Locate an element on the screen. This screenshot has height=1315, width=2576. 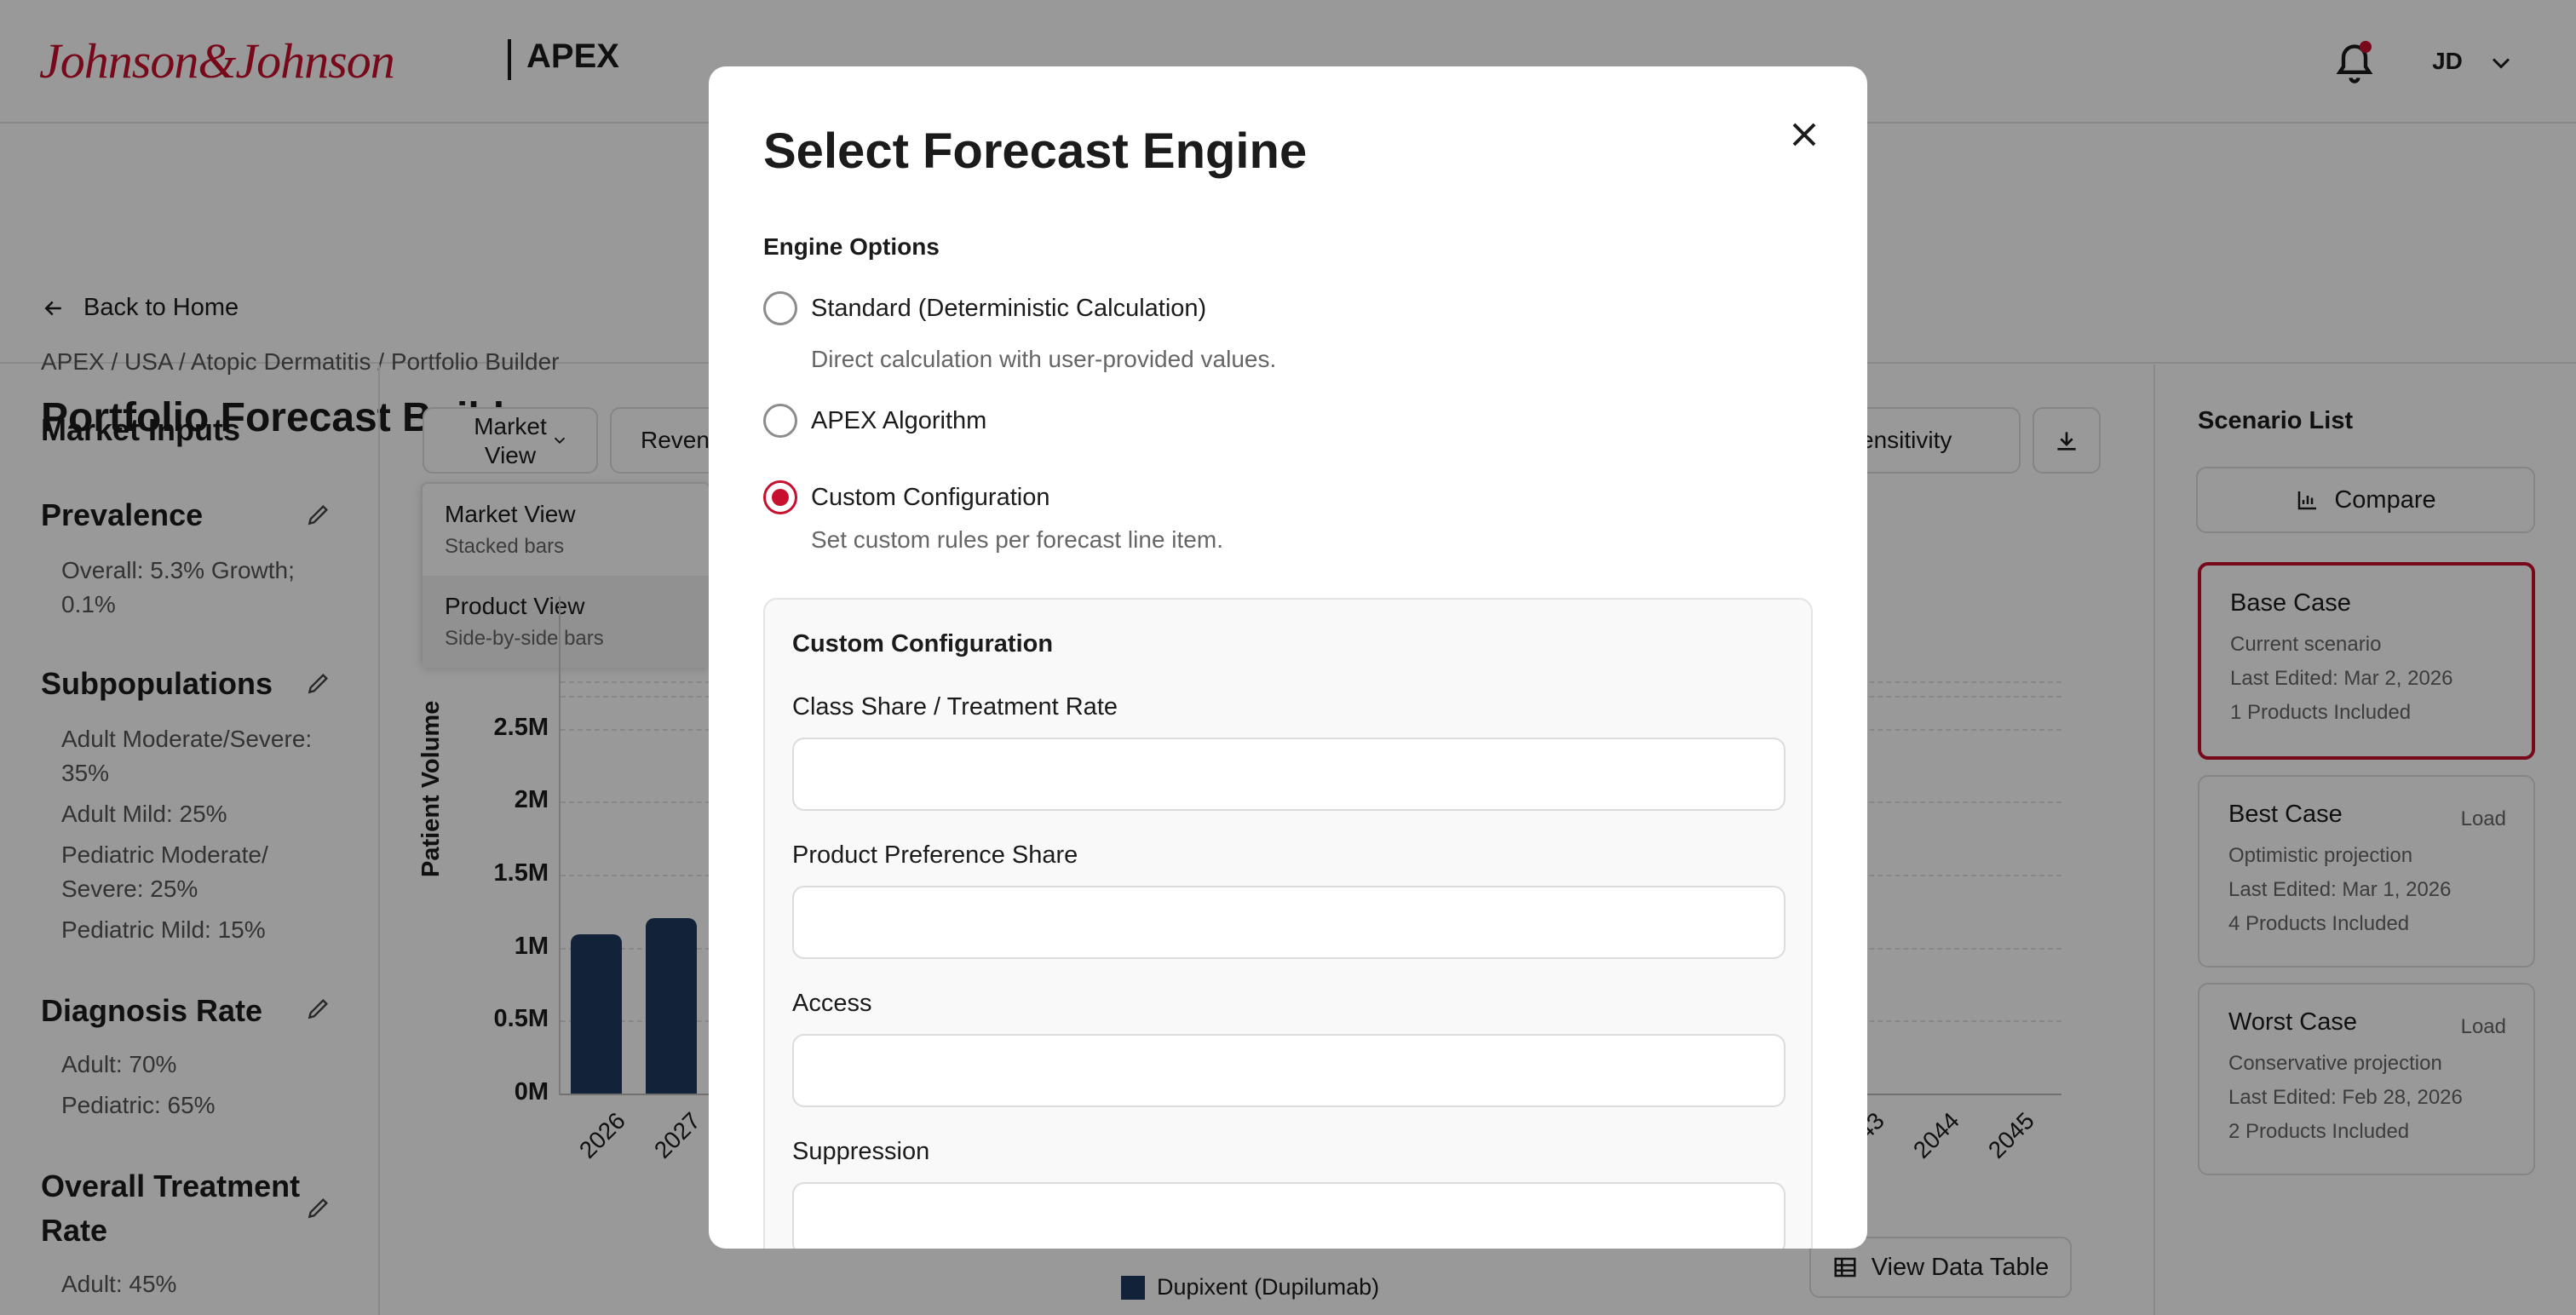
option-label-custom: Custom Configuration is located at coordinates (930, 497).